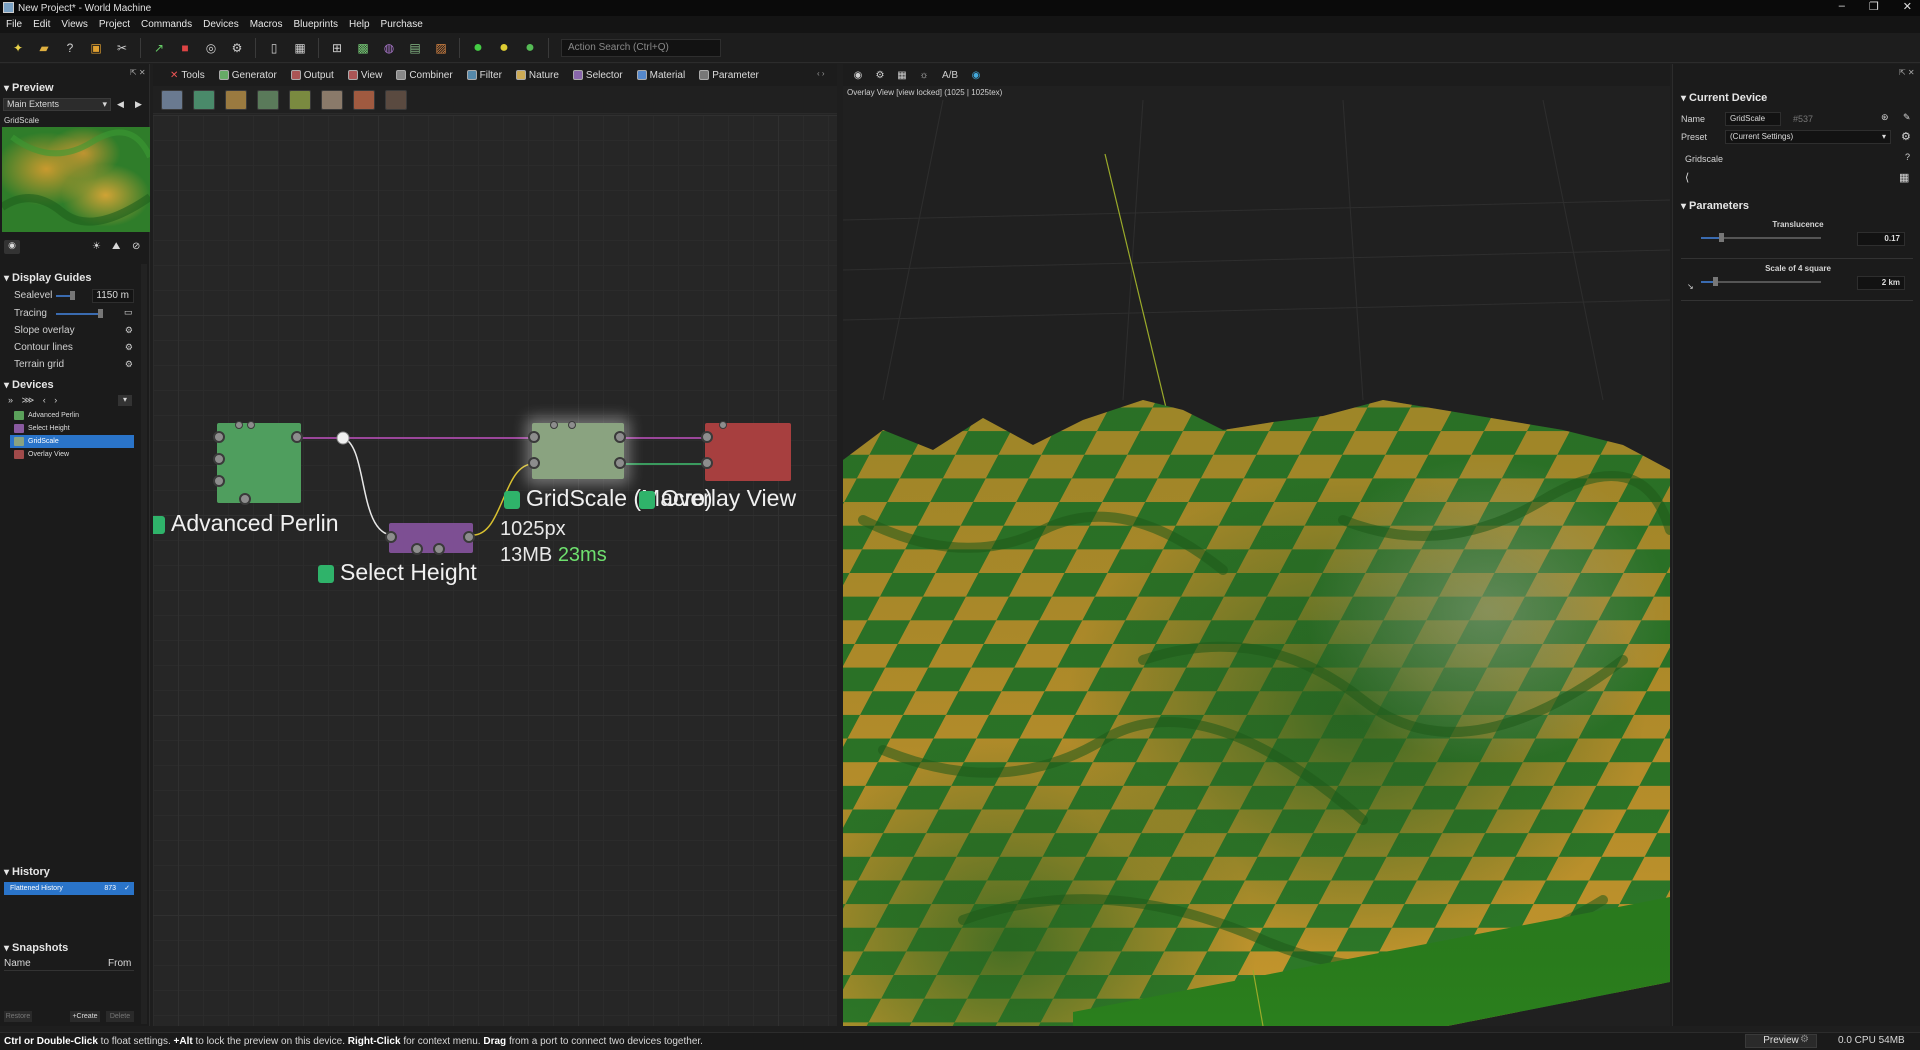 The height and width of the screenshot is (1050, 1920). What do you see at coordinates (430, 539) in the screenshot?
I see `node-select-height` at bounding box center [430, 539].